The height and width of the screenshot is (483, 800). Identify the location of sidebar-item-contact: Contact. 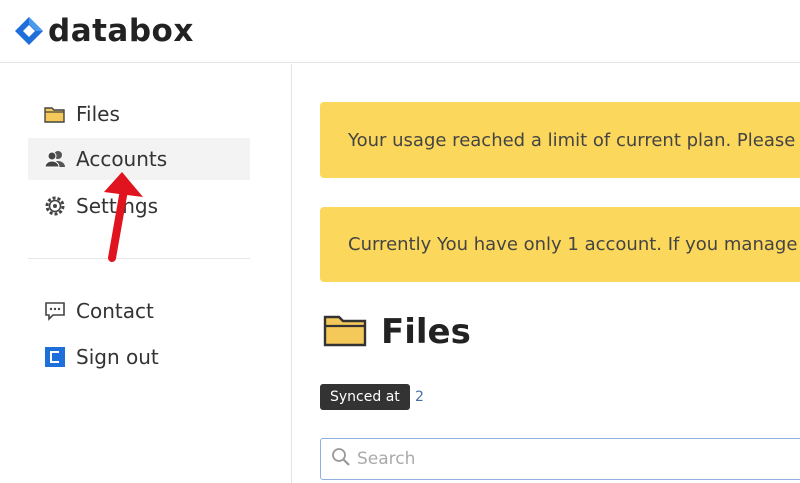
(139, 311).